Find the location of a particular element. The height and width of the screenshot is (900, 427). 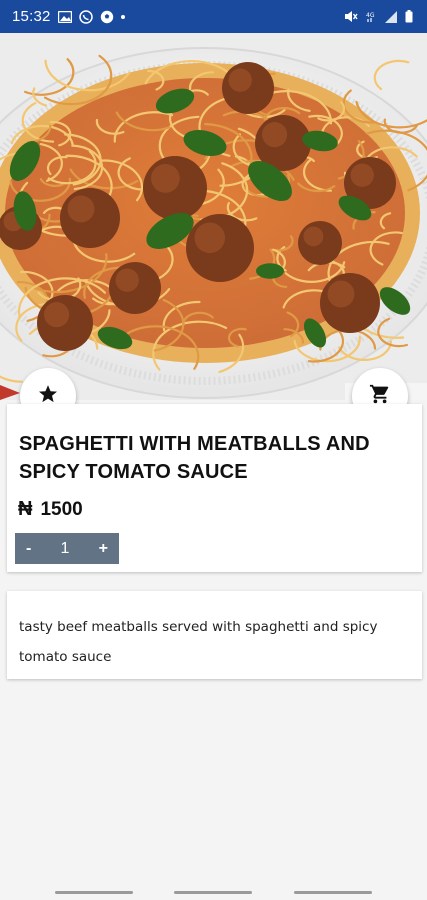

status-right: 4G is located at coordinates (378, 16).